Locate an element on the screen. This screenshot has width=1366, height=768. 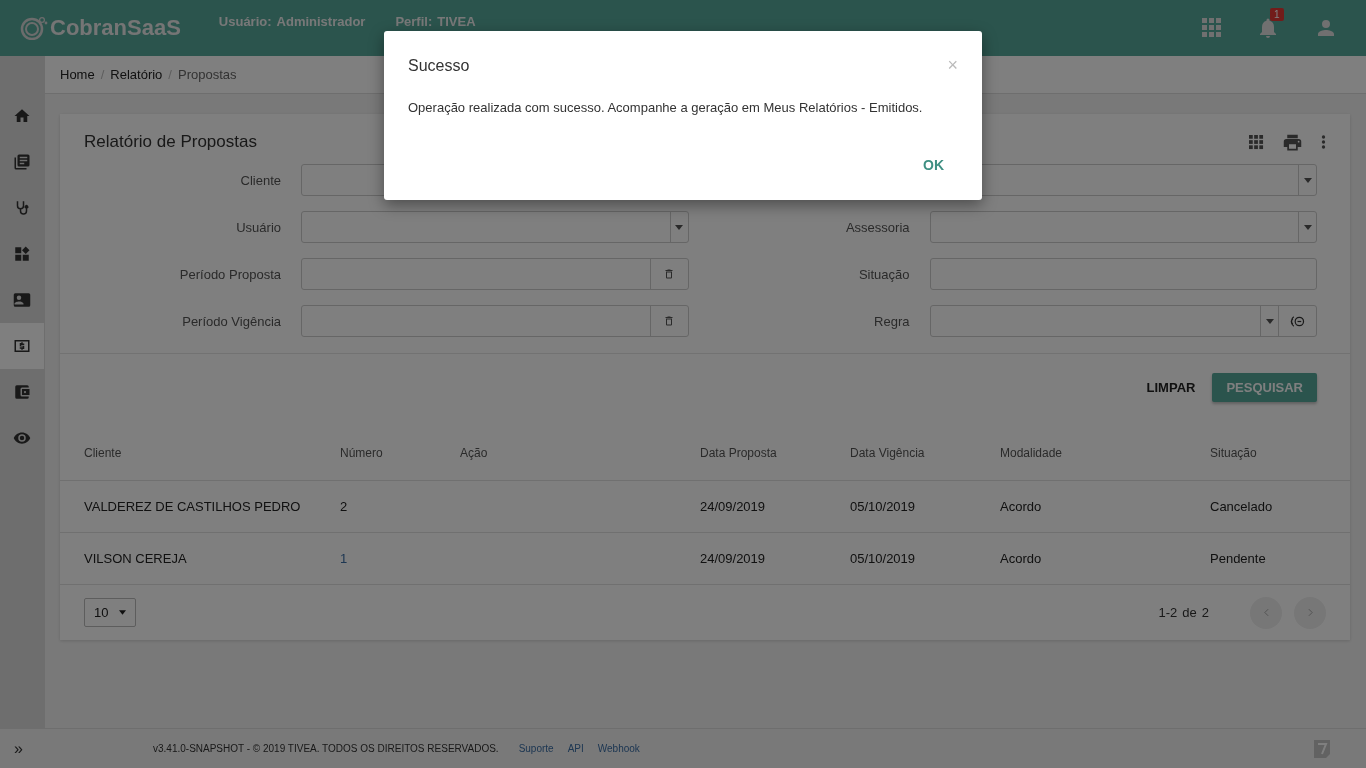
chevron-right-icon is located at coordinates (1310, 612).